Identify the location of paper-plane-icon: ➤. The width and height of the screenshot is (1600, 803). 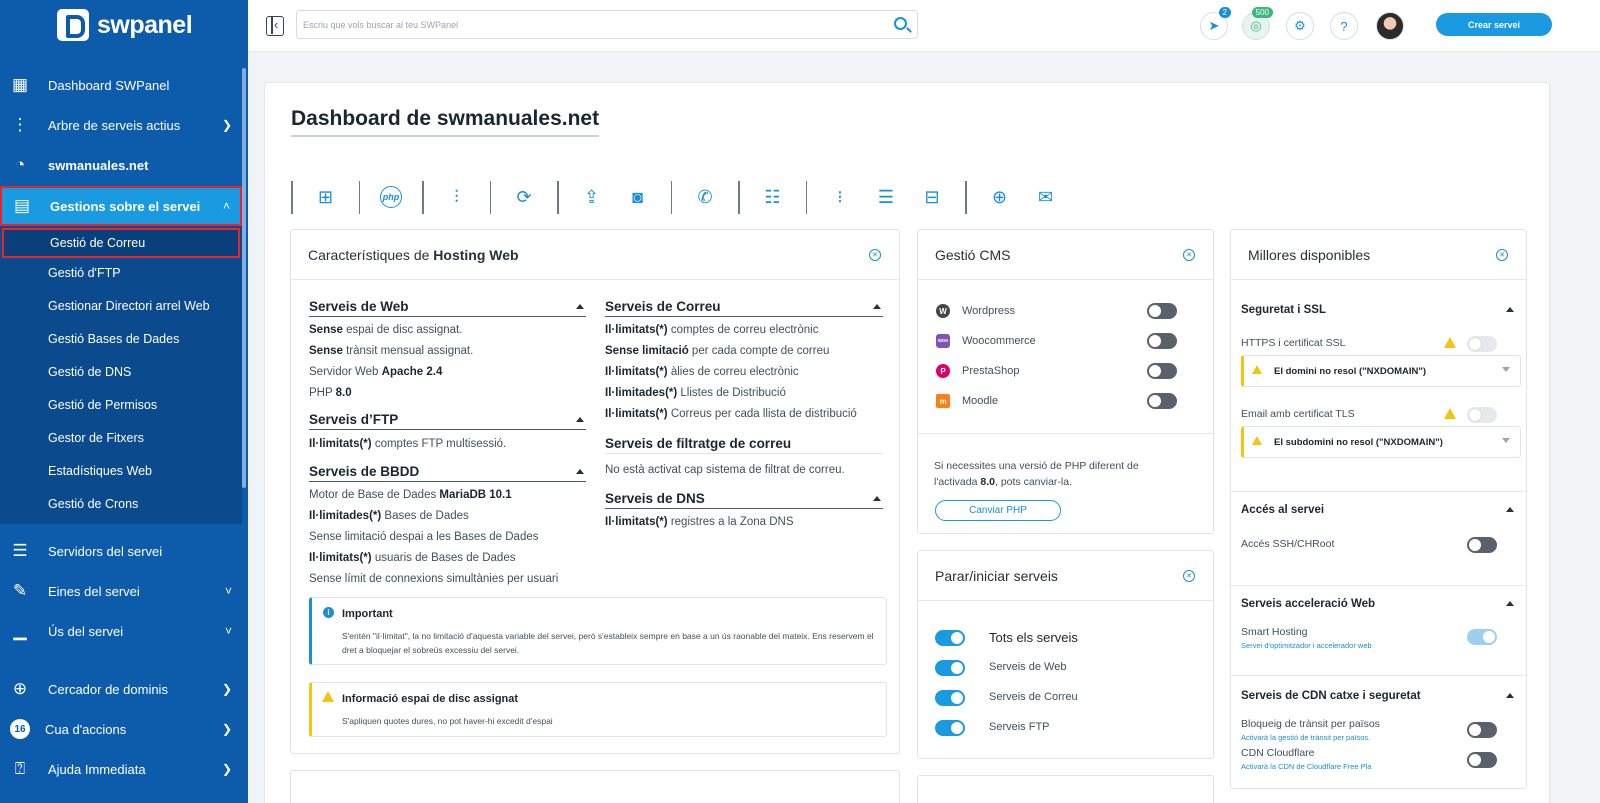
(1214, 25).